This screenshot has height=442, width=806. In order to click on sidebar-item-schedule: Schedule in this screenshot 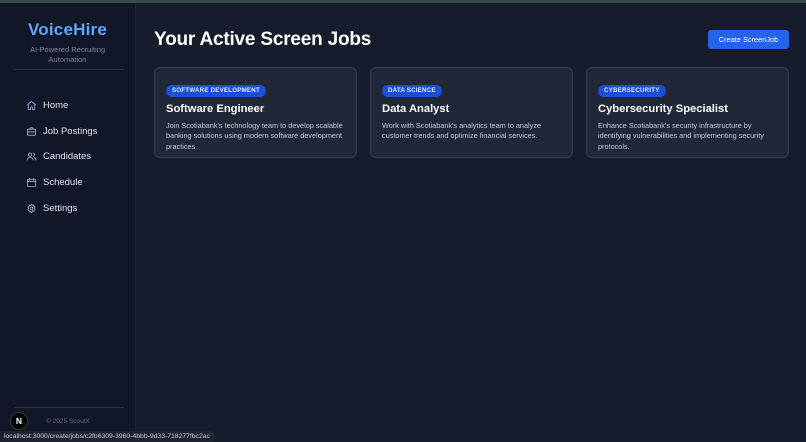, I will do `click(61, 183)`.